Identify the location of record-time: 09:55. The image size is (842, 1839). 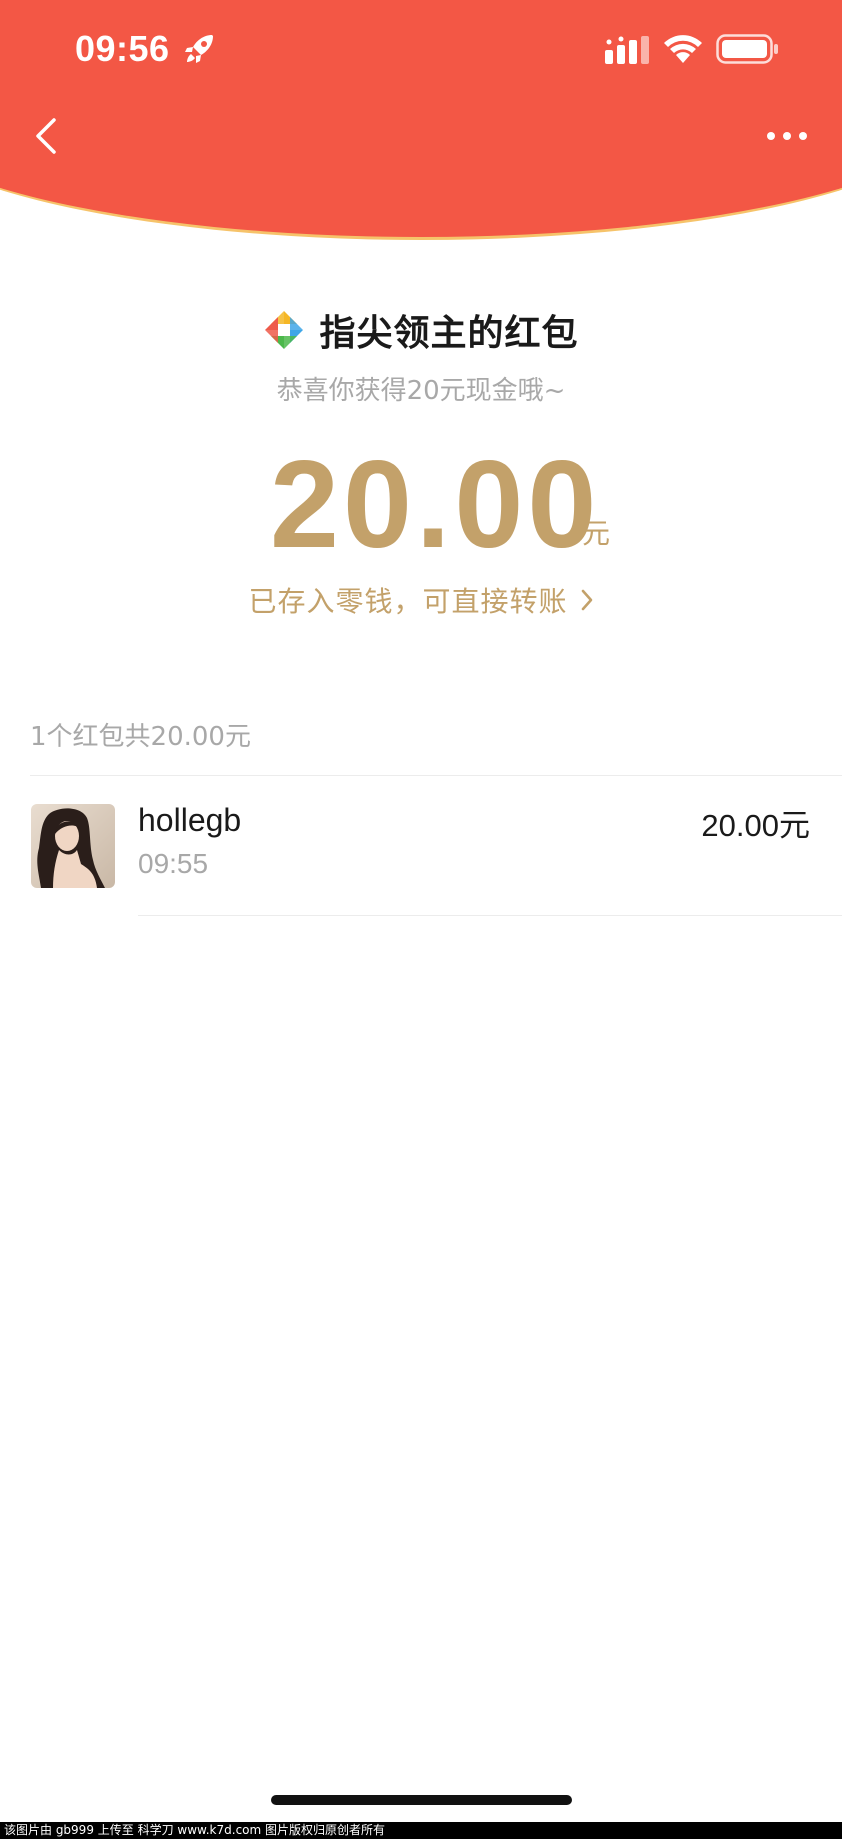
(173, 863).